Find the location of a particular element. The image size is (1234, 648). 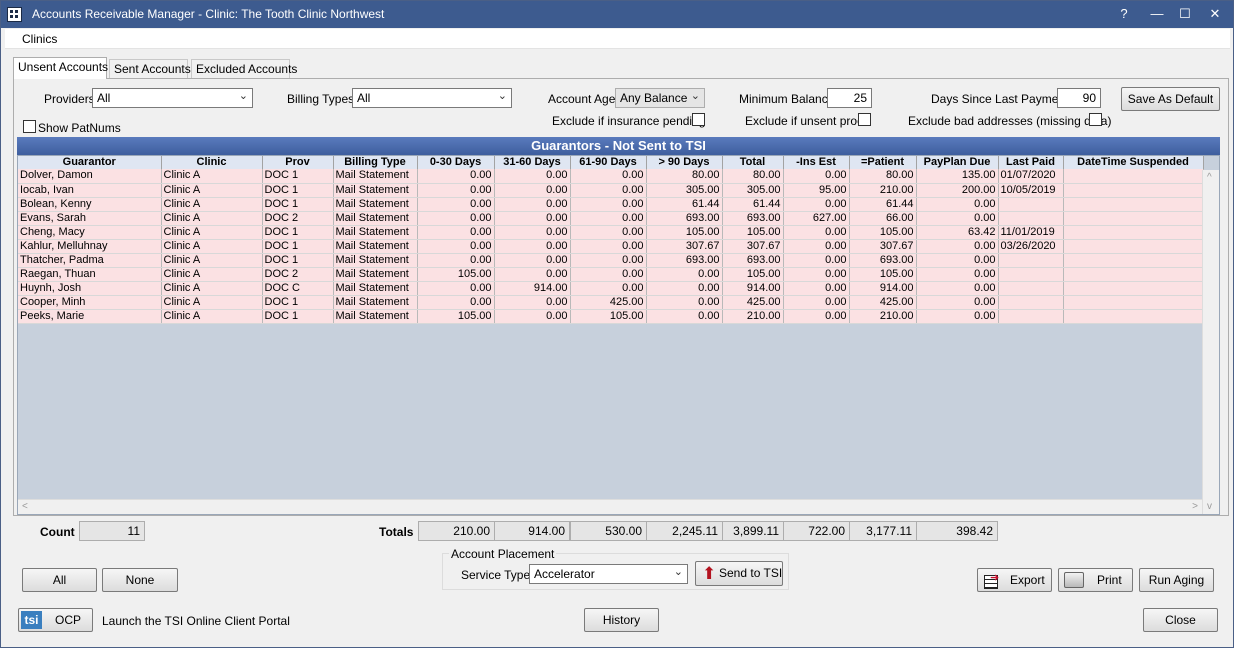

help-button: ? is located at coordinates (1124, 14).